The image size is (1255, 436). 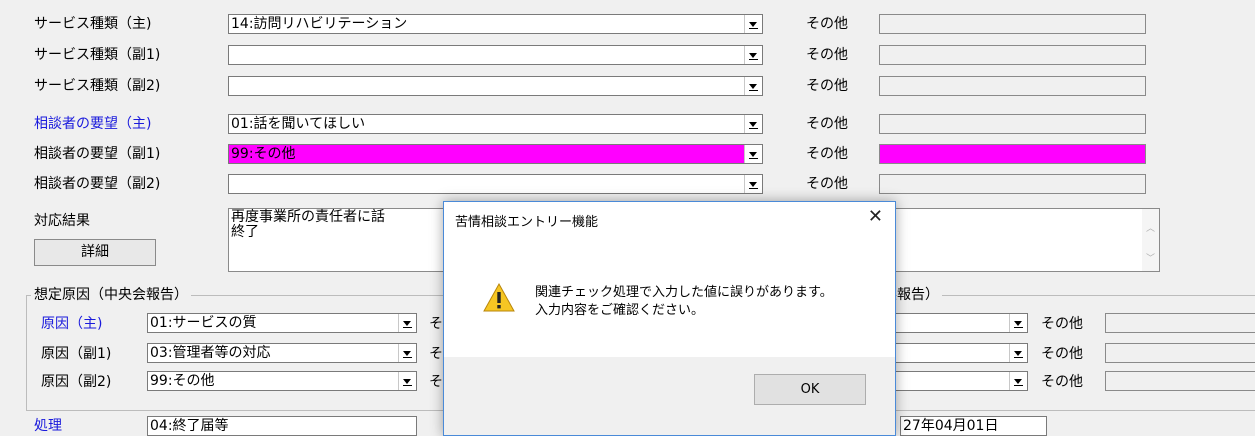 What do you see at coordinates (1180, 353) in the screenshot?
I see `cause-pref-sub1-other-field` at bounding box center [1180, 353].